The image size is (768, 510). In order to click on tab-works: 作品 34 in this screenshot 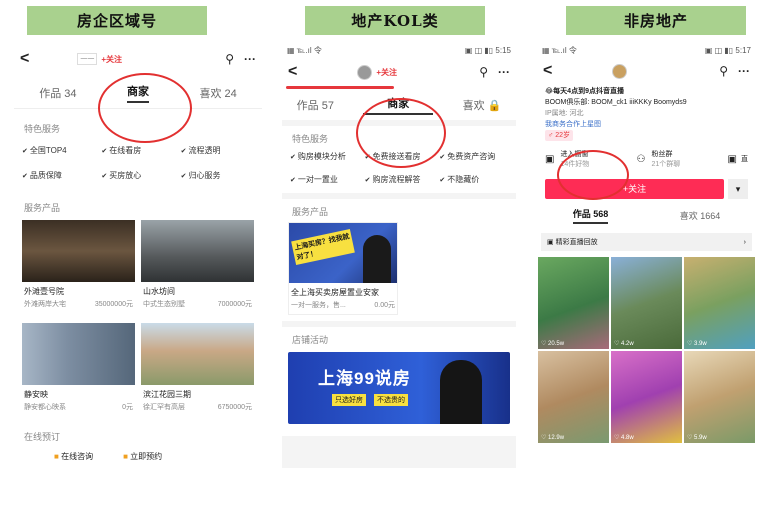, I will do `click(57, 93)`.